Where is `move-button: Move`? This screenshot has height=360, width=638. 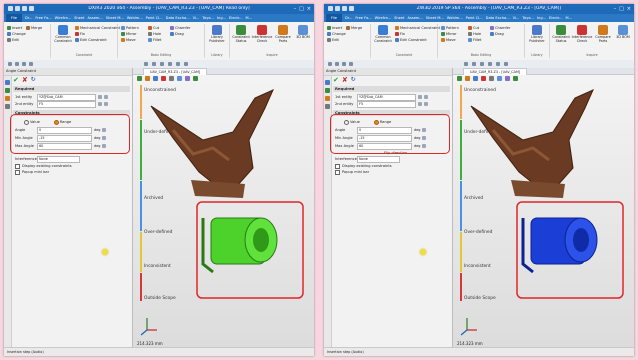
move-button: Move is located at coordinates (128, 40).